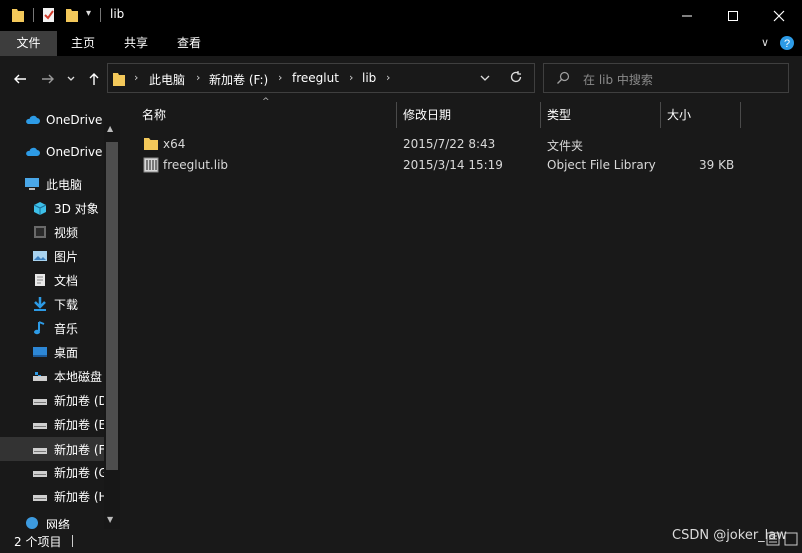  Describe the element at coordinates (189, 43) in the screenshot. I see `tab-view: 查看` at that location.